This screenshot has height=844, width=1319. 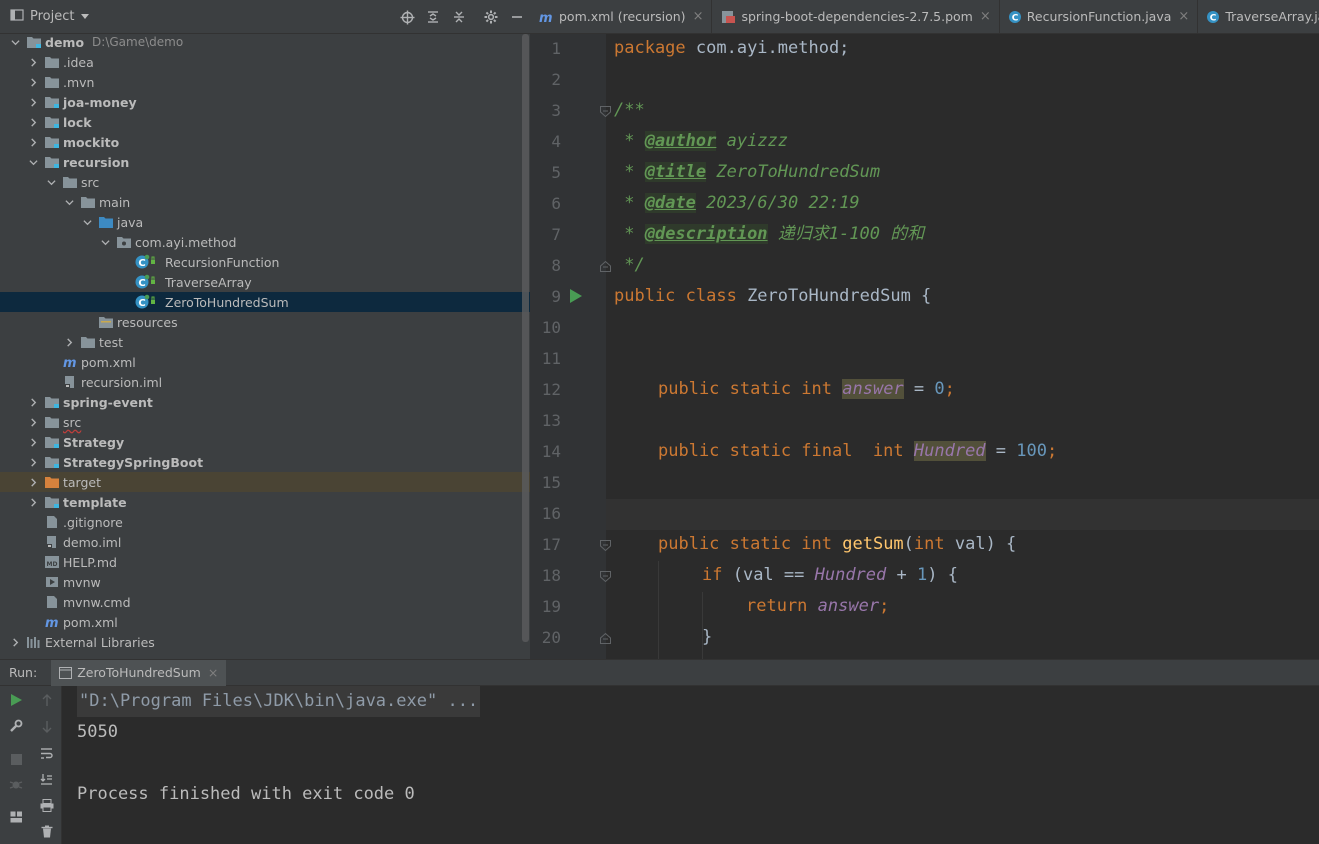 What do you see at coordinates (265, 442) in the screenshot?
I see `tree-item-strategy: Strategy` at bounding box center [265, 442].